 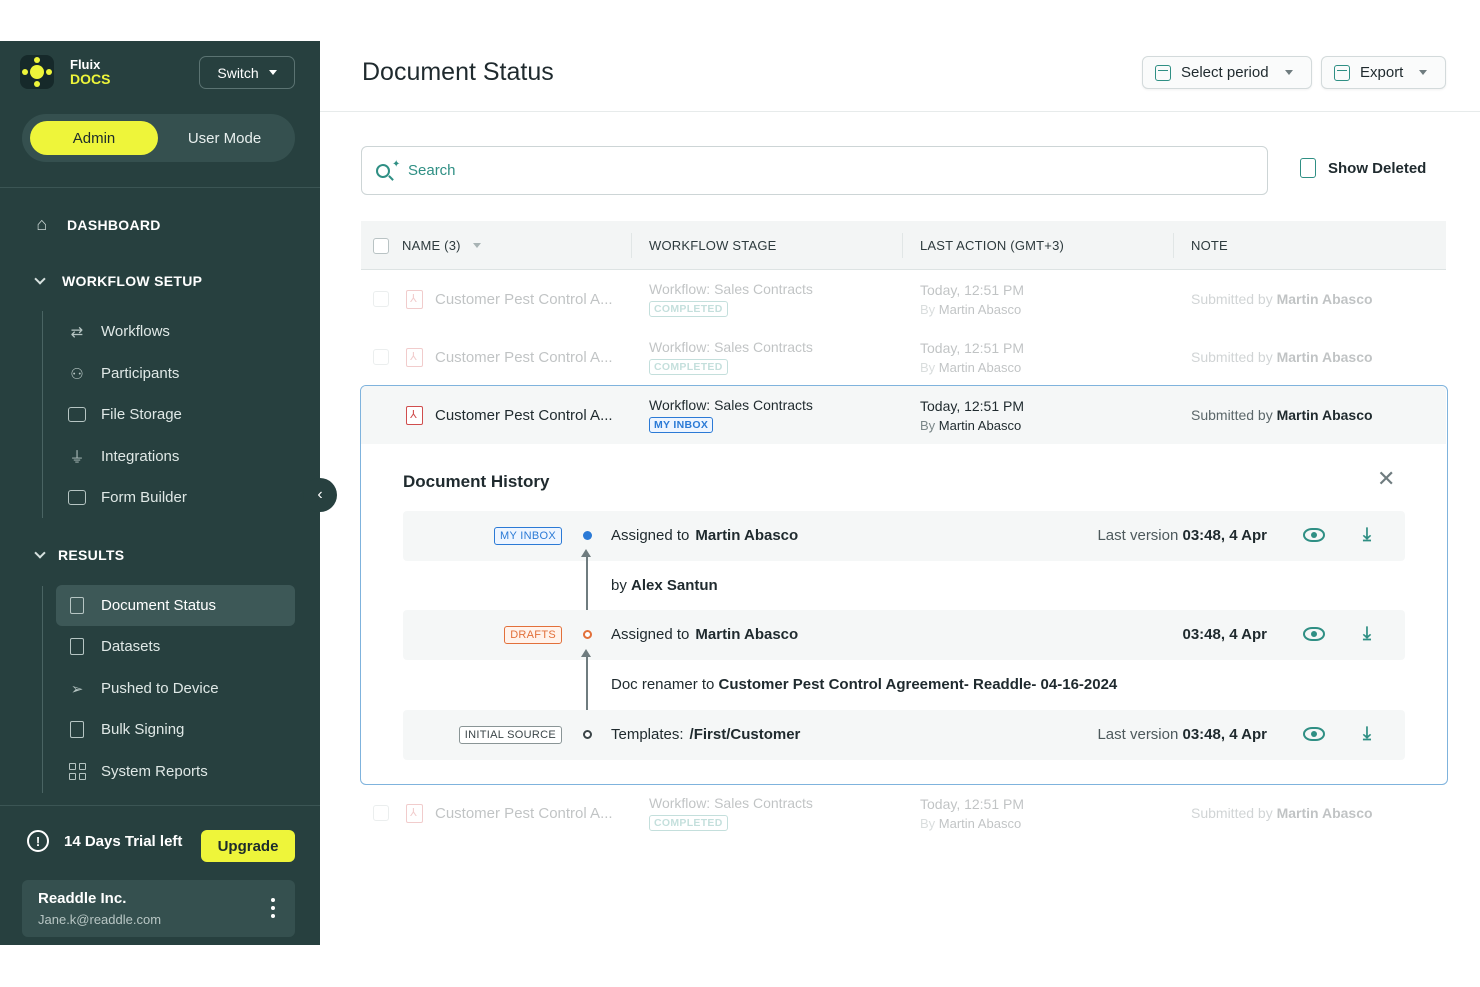 I want to click on switch-button: Switch, so click(x=247, y=72).